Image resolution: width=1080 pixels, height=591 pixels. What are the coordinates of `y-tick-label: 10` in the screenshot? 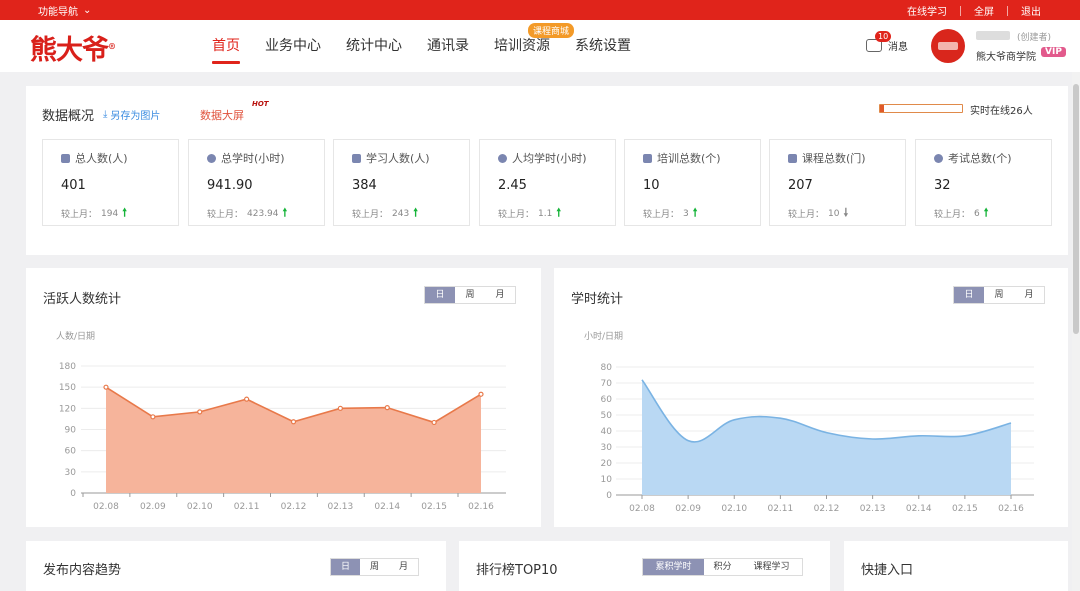 It's located at (607, 480).